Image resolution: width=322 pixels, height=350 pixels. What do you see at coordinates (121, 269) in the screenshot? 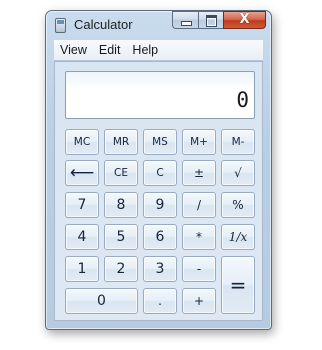
I see `digit-2-button: 2` at bounding box center [121, 269].